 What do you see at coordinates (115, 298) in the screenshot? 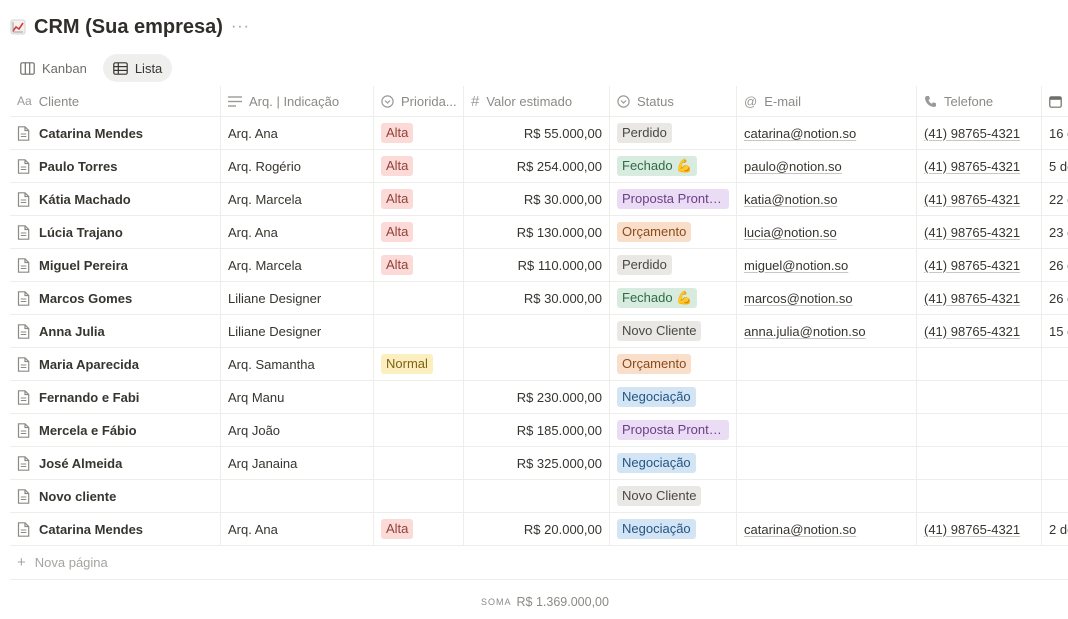
I see `cell-cliente: Marcos Gomes` at bounding box center [115, 298].